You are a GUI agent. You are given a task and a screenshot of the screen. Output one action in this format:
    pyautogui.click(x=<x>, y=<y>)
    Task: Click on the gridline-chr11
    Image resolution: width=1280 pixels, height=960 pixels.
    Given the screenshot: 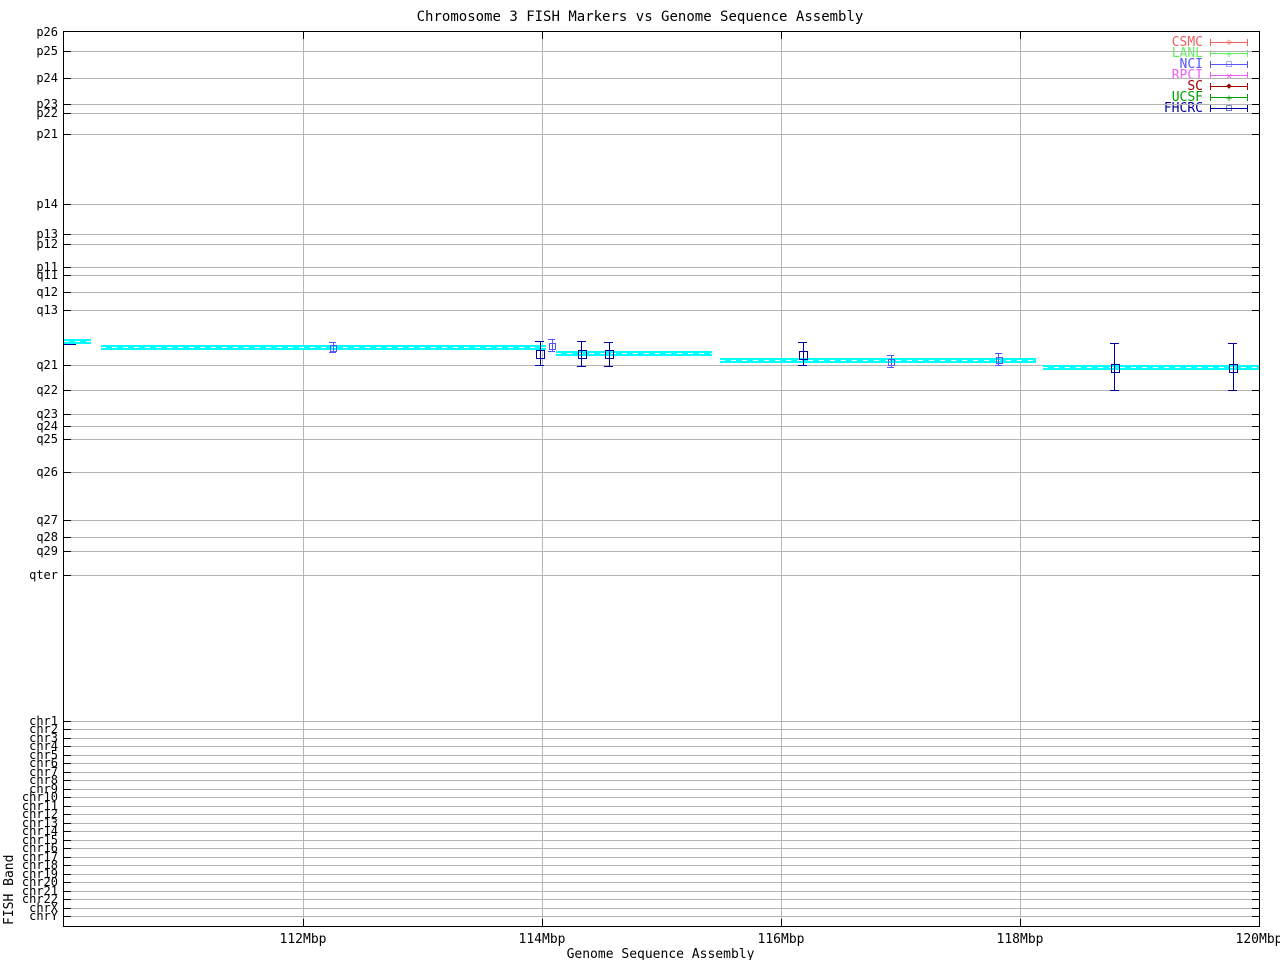 What is the action you would take?
    pyautogui.click(x=661, y=806)
    